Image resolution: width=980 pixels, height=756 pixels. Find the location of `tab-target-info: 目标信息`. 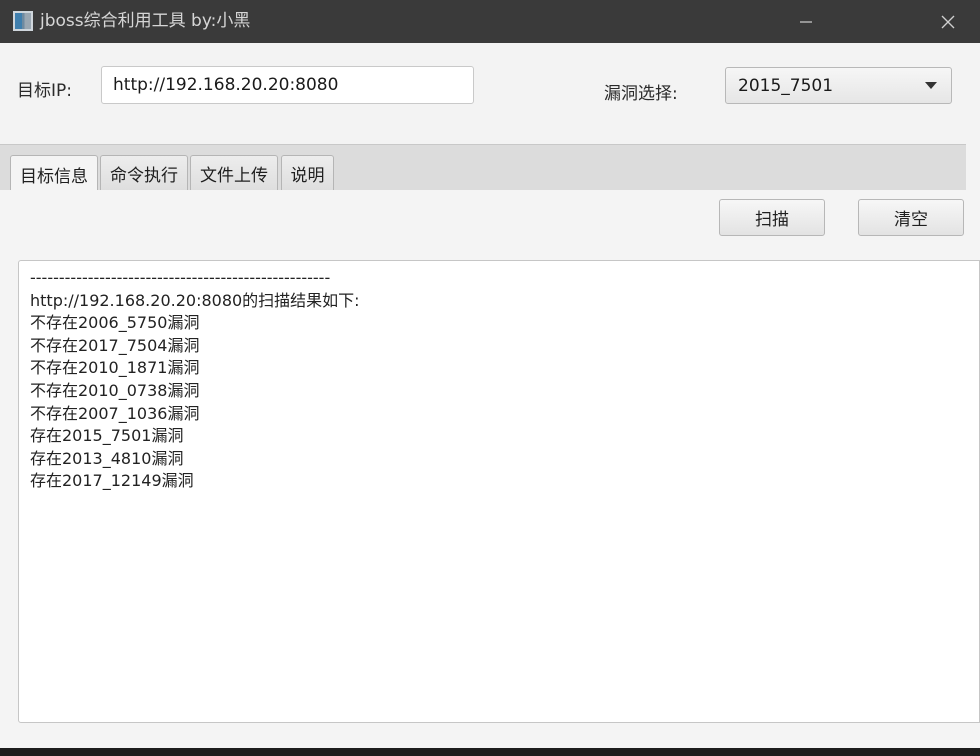

tab-target-info: 目标信息 is located at coordinates (54, 173).